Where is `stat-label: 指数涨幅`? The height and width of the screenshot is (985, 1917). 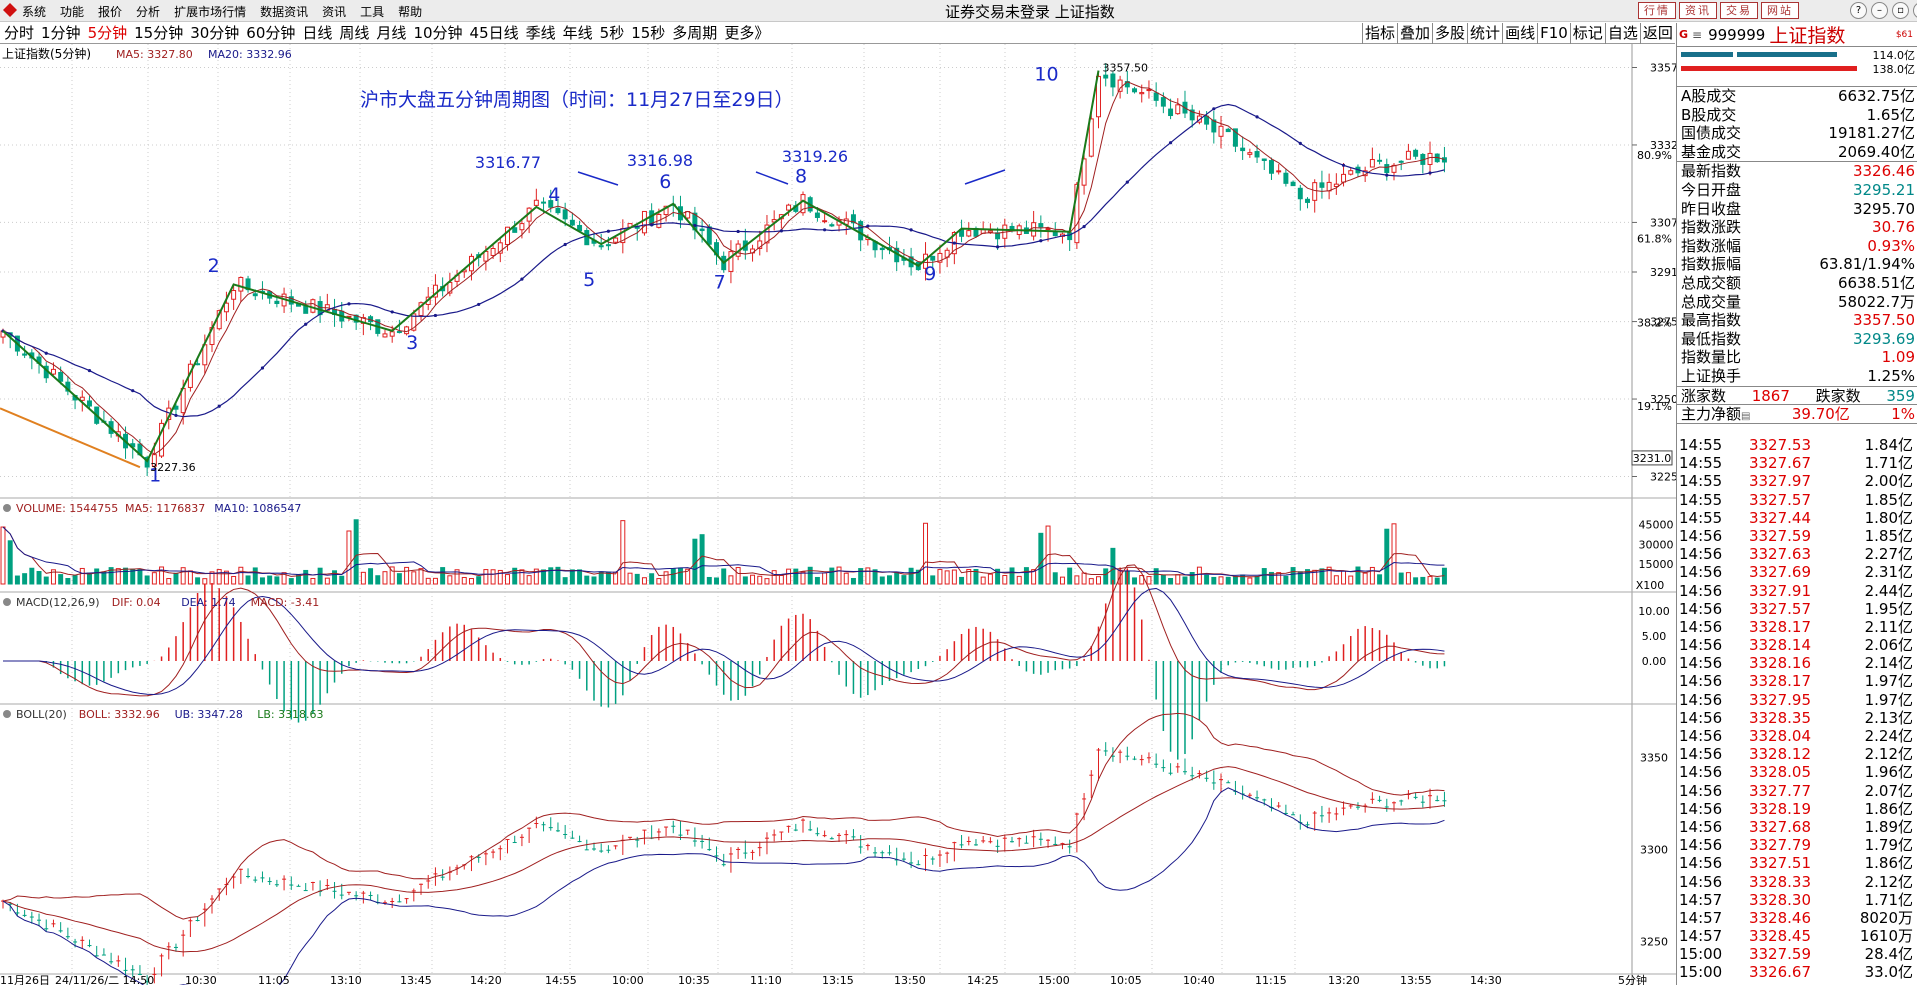 stat-label: 指数涨幅 is located at coordinates (1711, 245).